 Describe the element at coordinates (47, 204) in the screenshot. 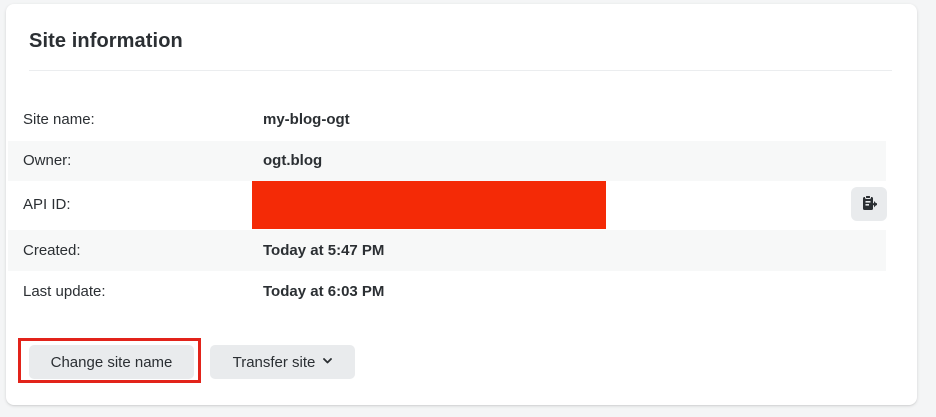

I see `api-id-label: API ID:` at that location.